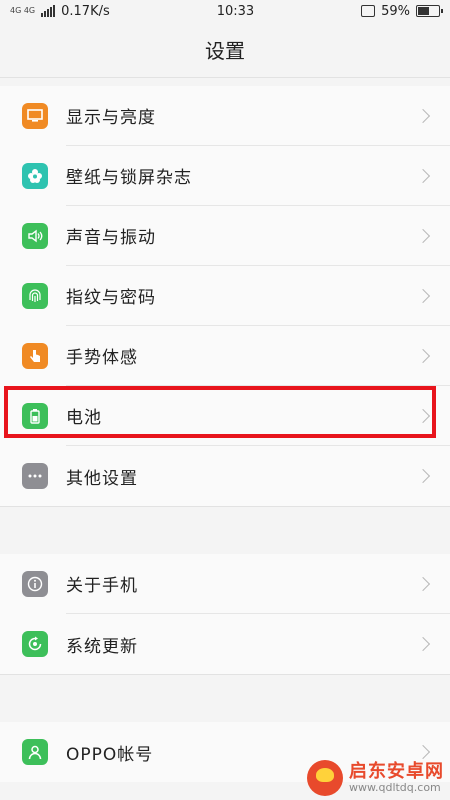 The width and height of the screenshot is (450, 800). What do you see at coordinates (35, 176) in the screenshot?
I see `flower-icon` at bounding box center [35, 176].